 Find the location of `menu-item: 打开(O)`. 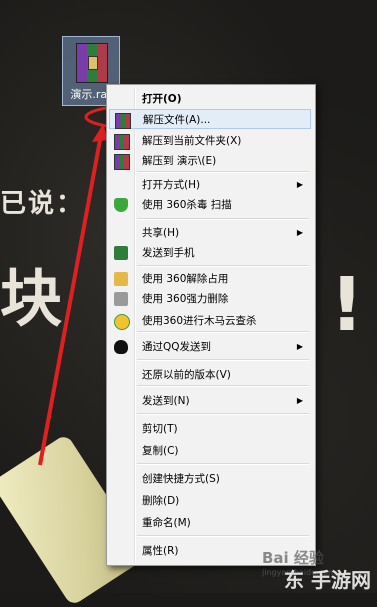

menu-item: 打开(O) is located at coordinates (210, 99).